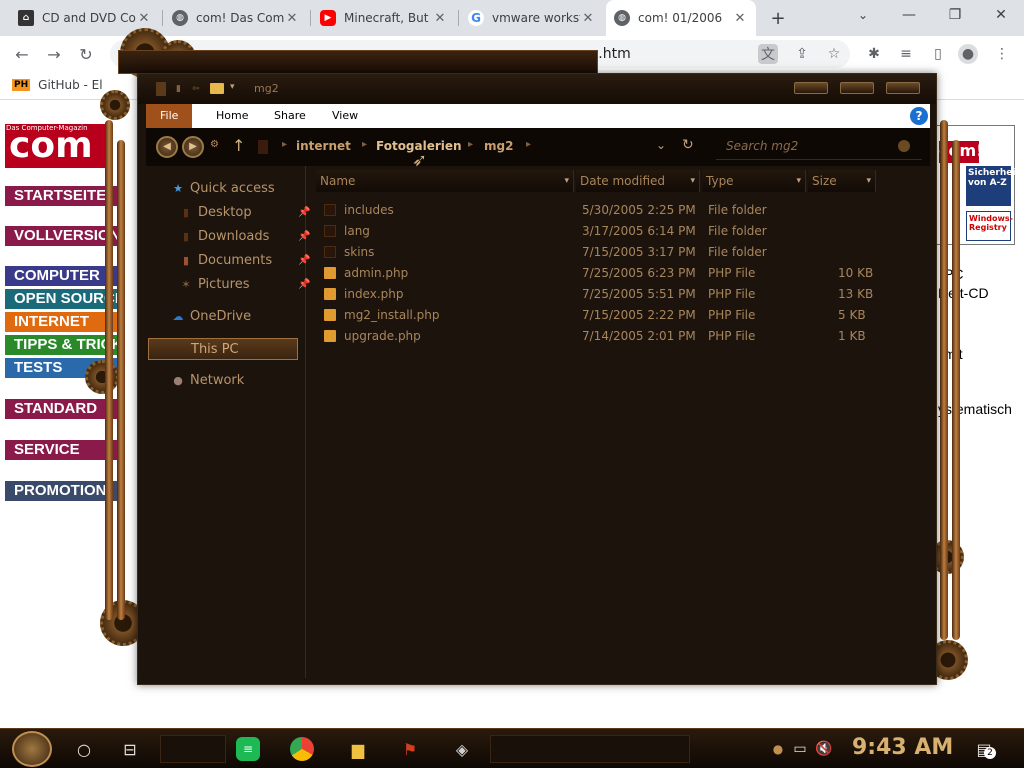 The height and width of the screenshot is (768, 1024). Describe the element at coordinates (223, 349) in the screenshot. I see `nav-this-pc: This PC` at that location.